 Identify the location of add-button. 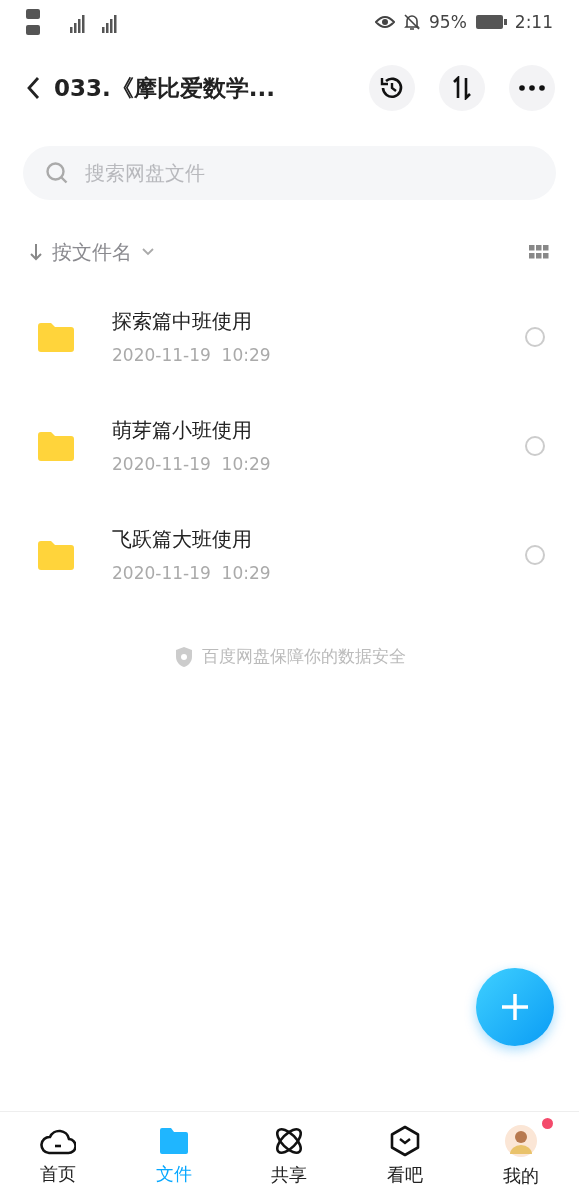
(515, 1007).